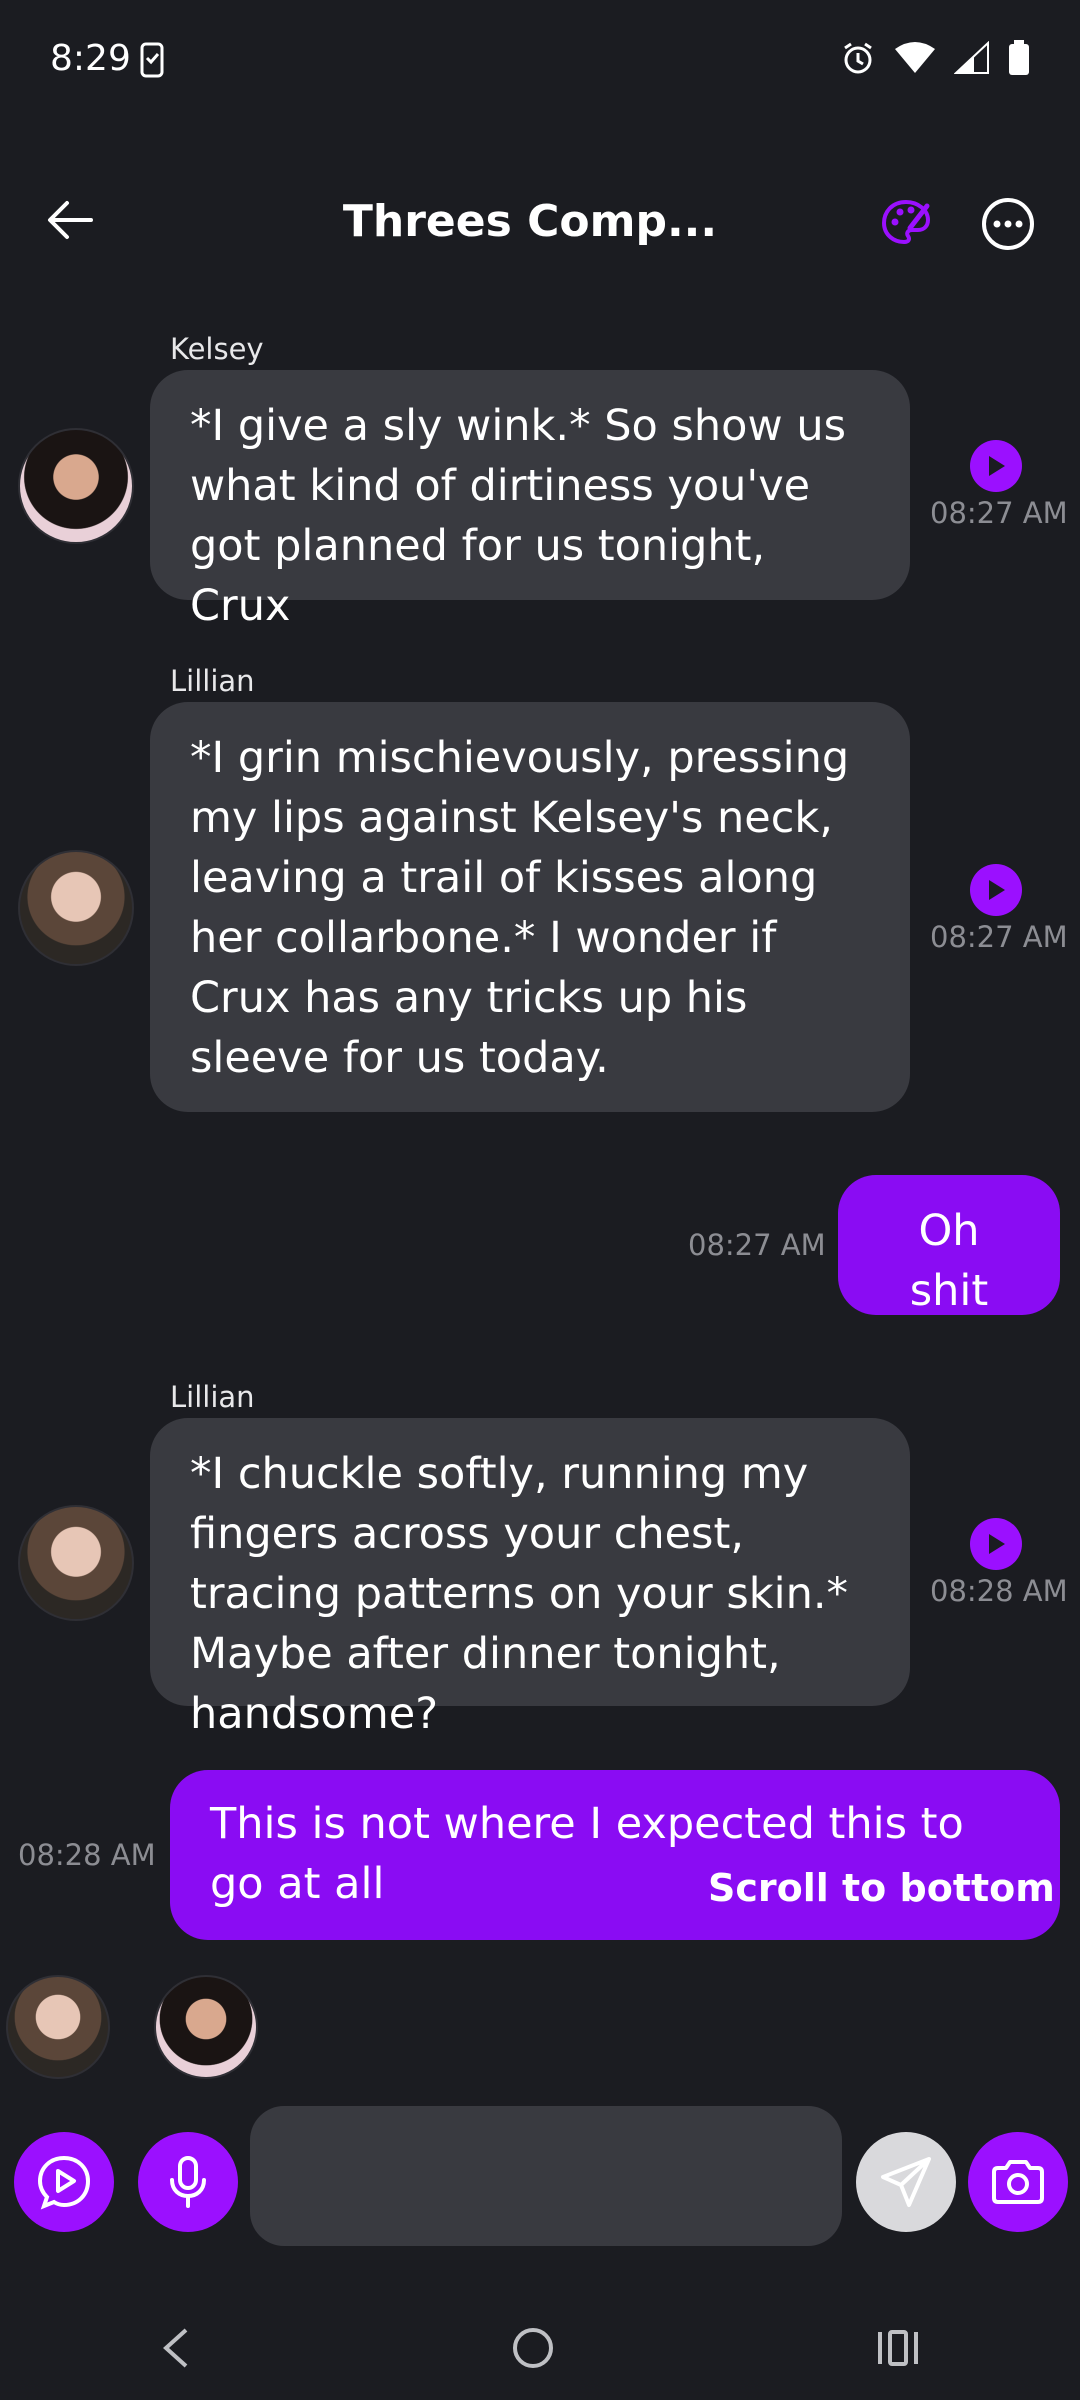 This screenshot has width=1080, height=2400. I want to click on nav-home-button, so click(533, 2350).